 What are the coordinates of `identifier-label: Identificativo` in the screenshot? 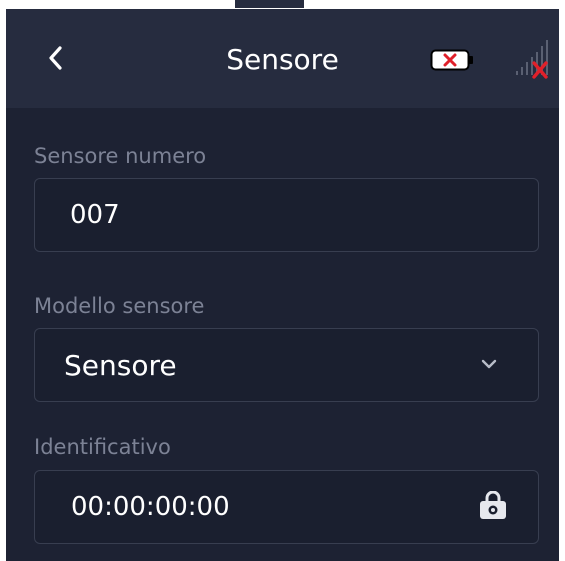 It's located at (102, 447).